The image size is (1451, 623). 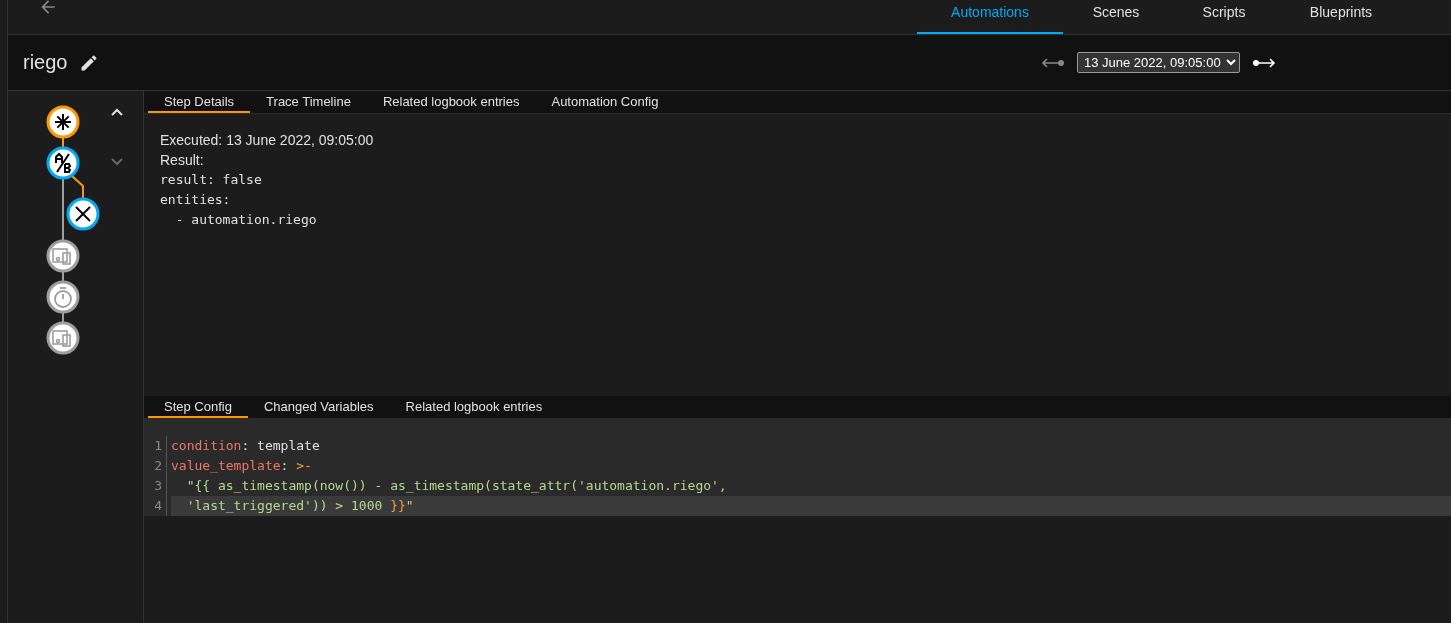 What do you see at coordinates (199, 102) in the screenshot?
I see `detail-tab: Step Details` at bounding box center [199, 102].